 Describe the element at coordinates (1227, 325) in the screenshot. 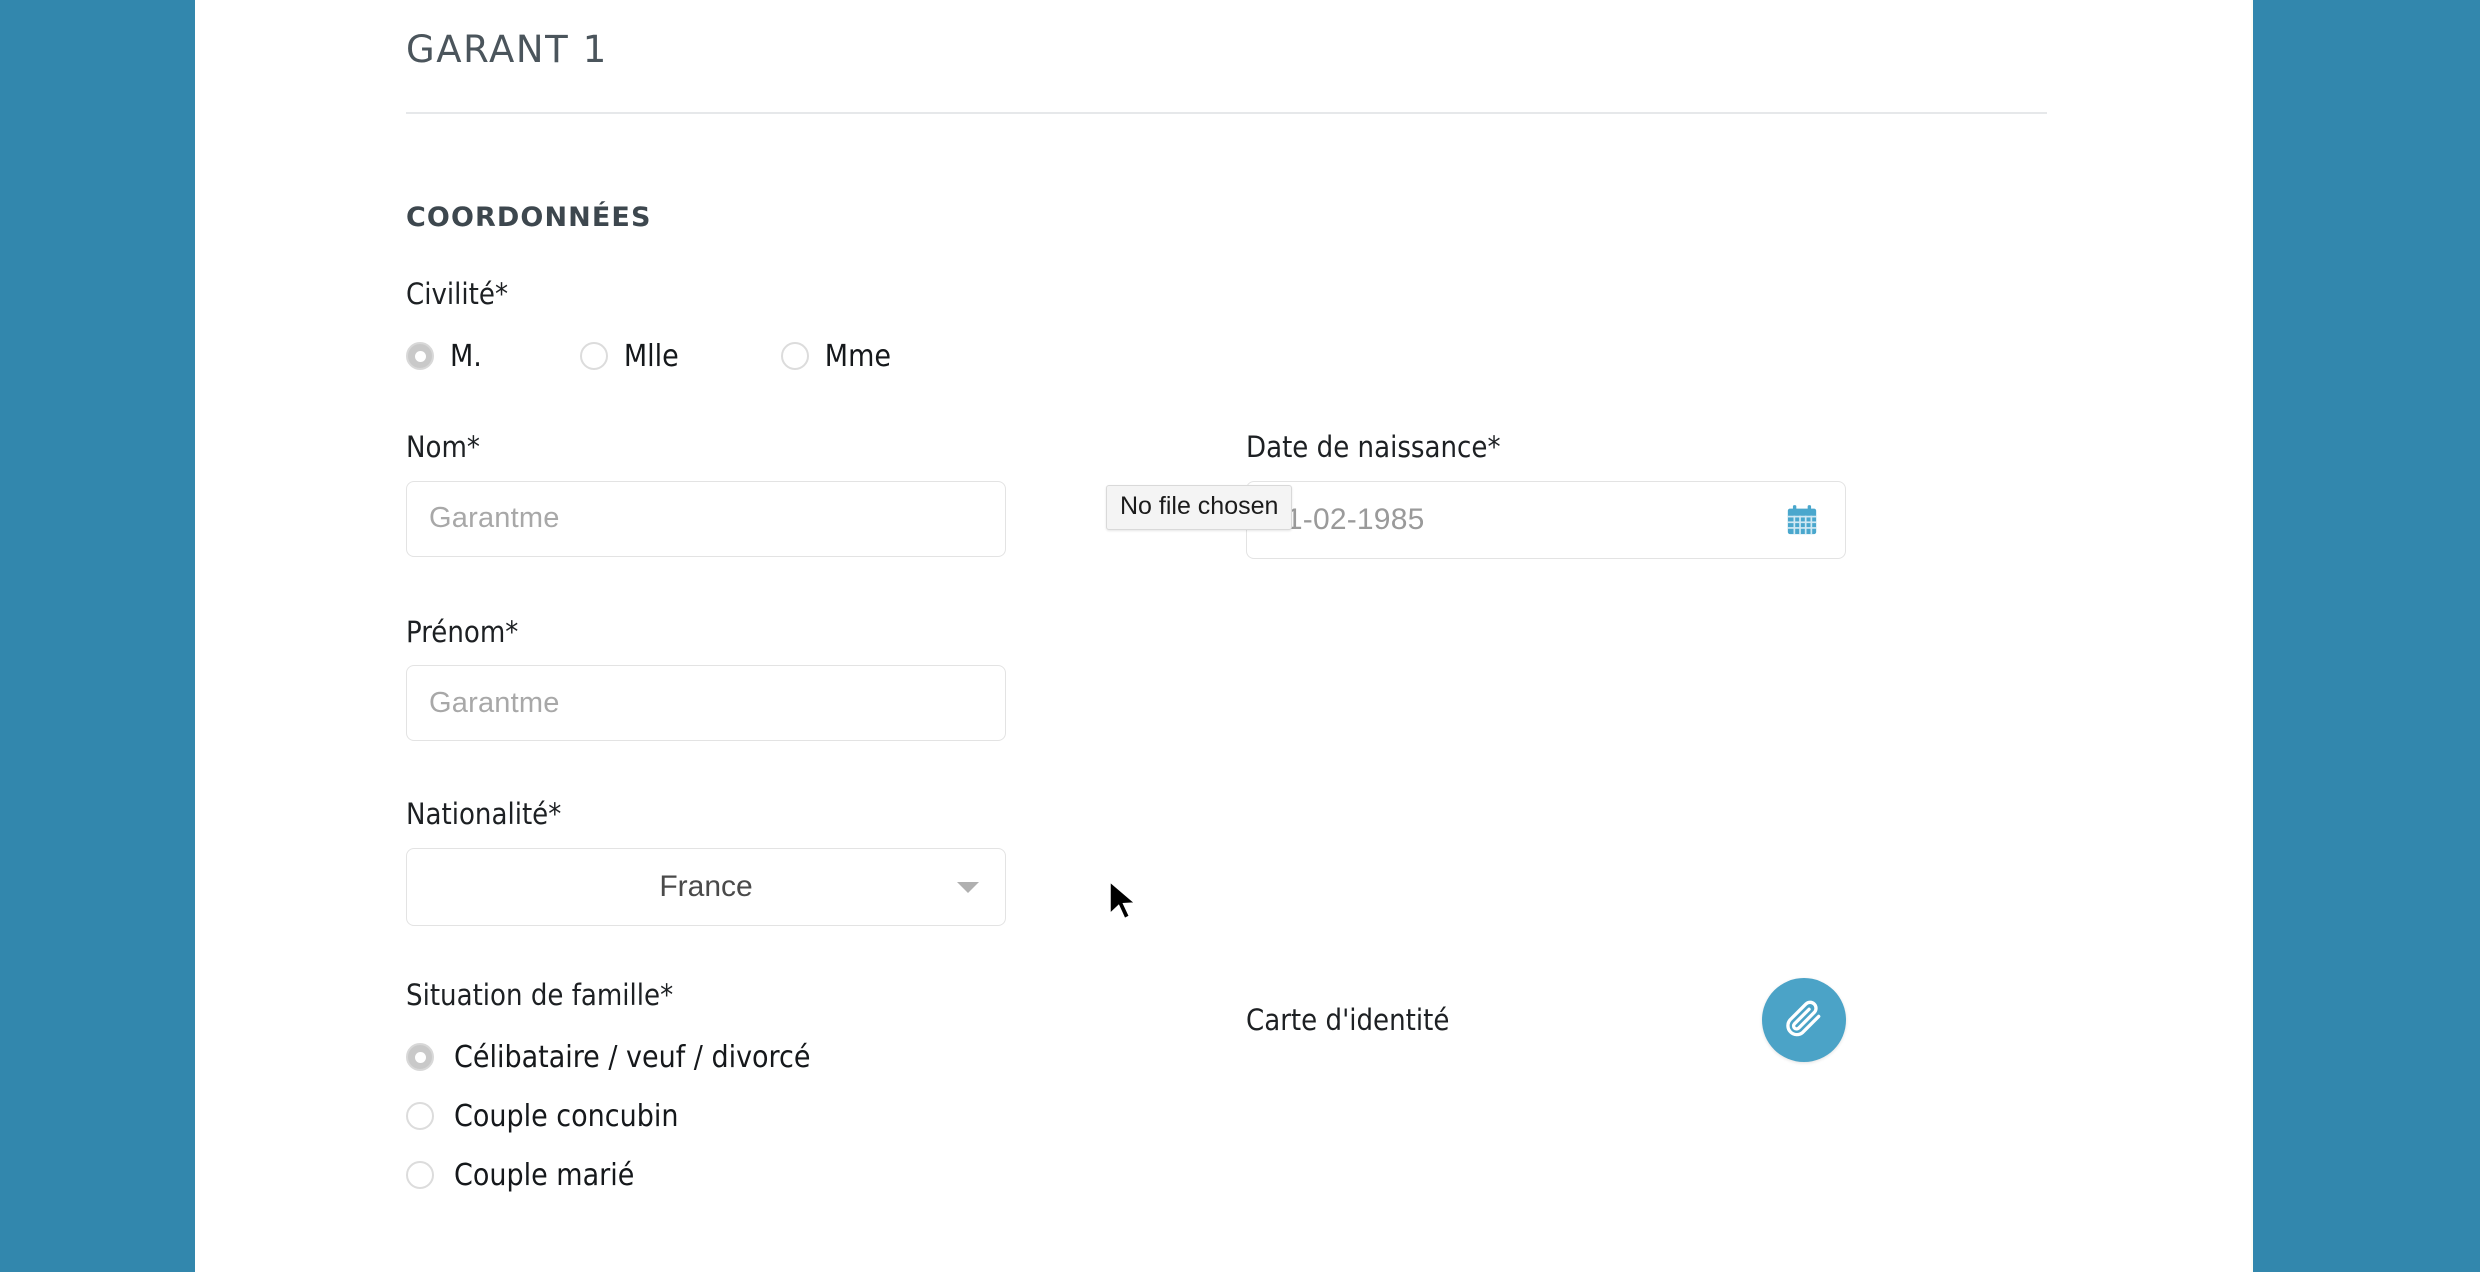

I see `civilite-field: Civilité* M. Mlle Mme` at that location.